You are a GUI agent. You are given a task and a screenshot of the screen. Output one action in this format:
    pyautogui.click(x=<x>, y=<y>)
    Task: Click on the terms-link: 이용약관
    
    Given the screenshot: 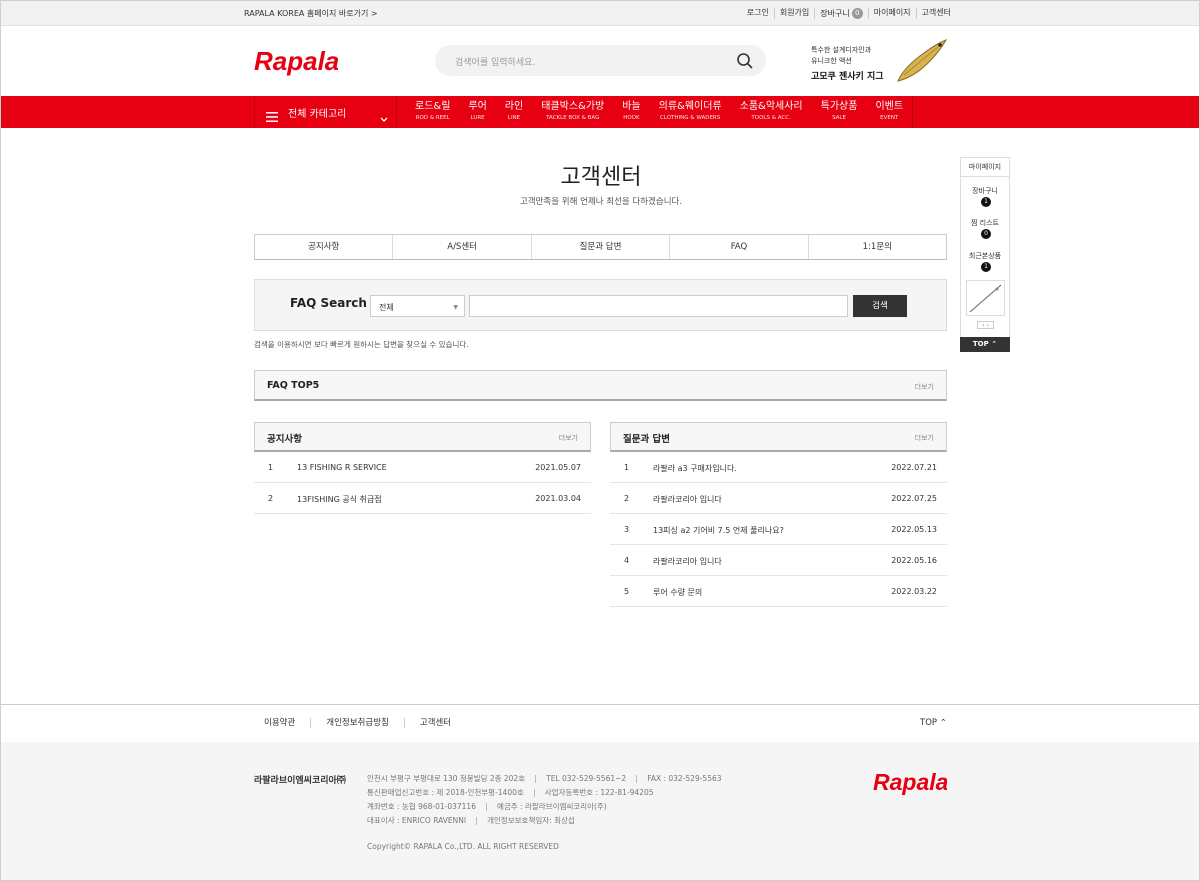 What is the action you would take?
    pyautogui.click(x=282, y=723)
    